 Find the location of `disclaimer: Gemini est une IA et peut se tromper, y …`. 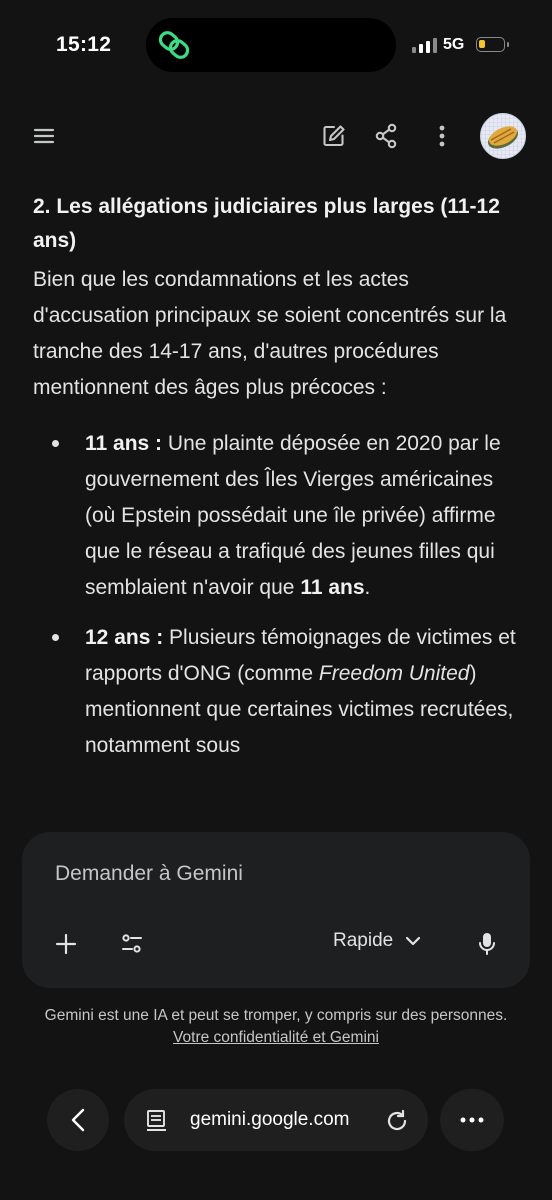

disclaimer: Gemini est une IA et peut se tromper, y … is located at coordinates (276, 1027).